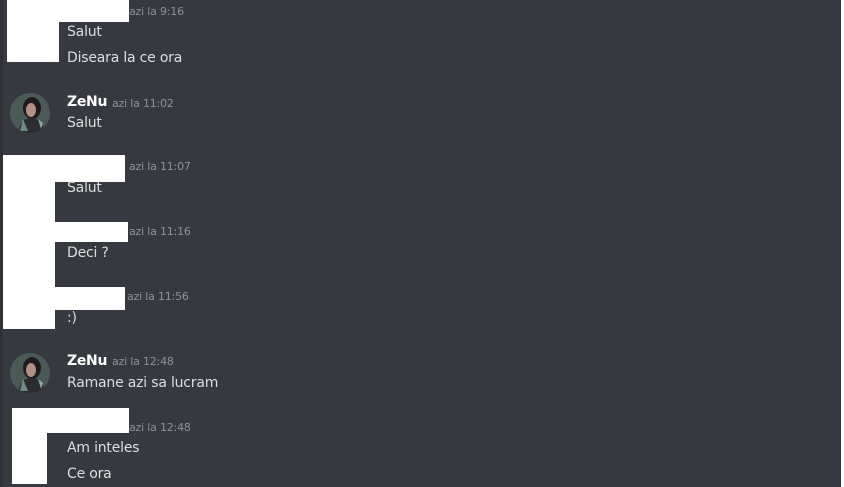  What do you see at coordinates (143, 383) in the screenshot?
I see `message-text: Ramane azi sa lucram` at bounding box center [143, 383].